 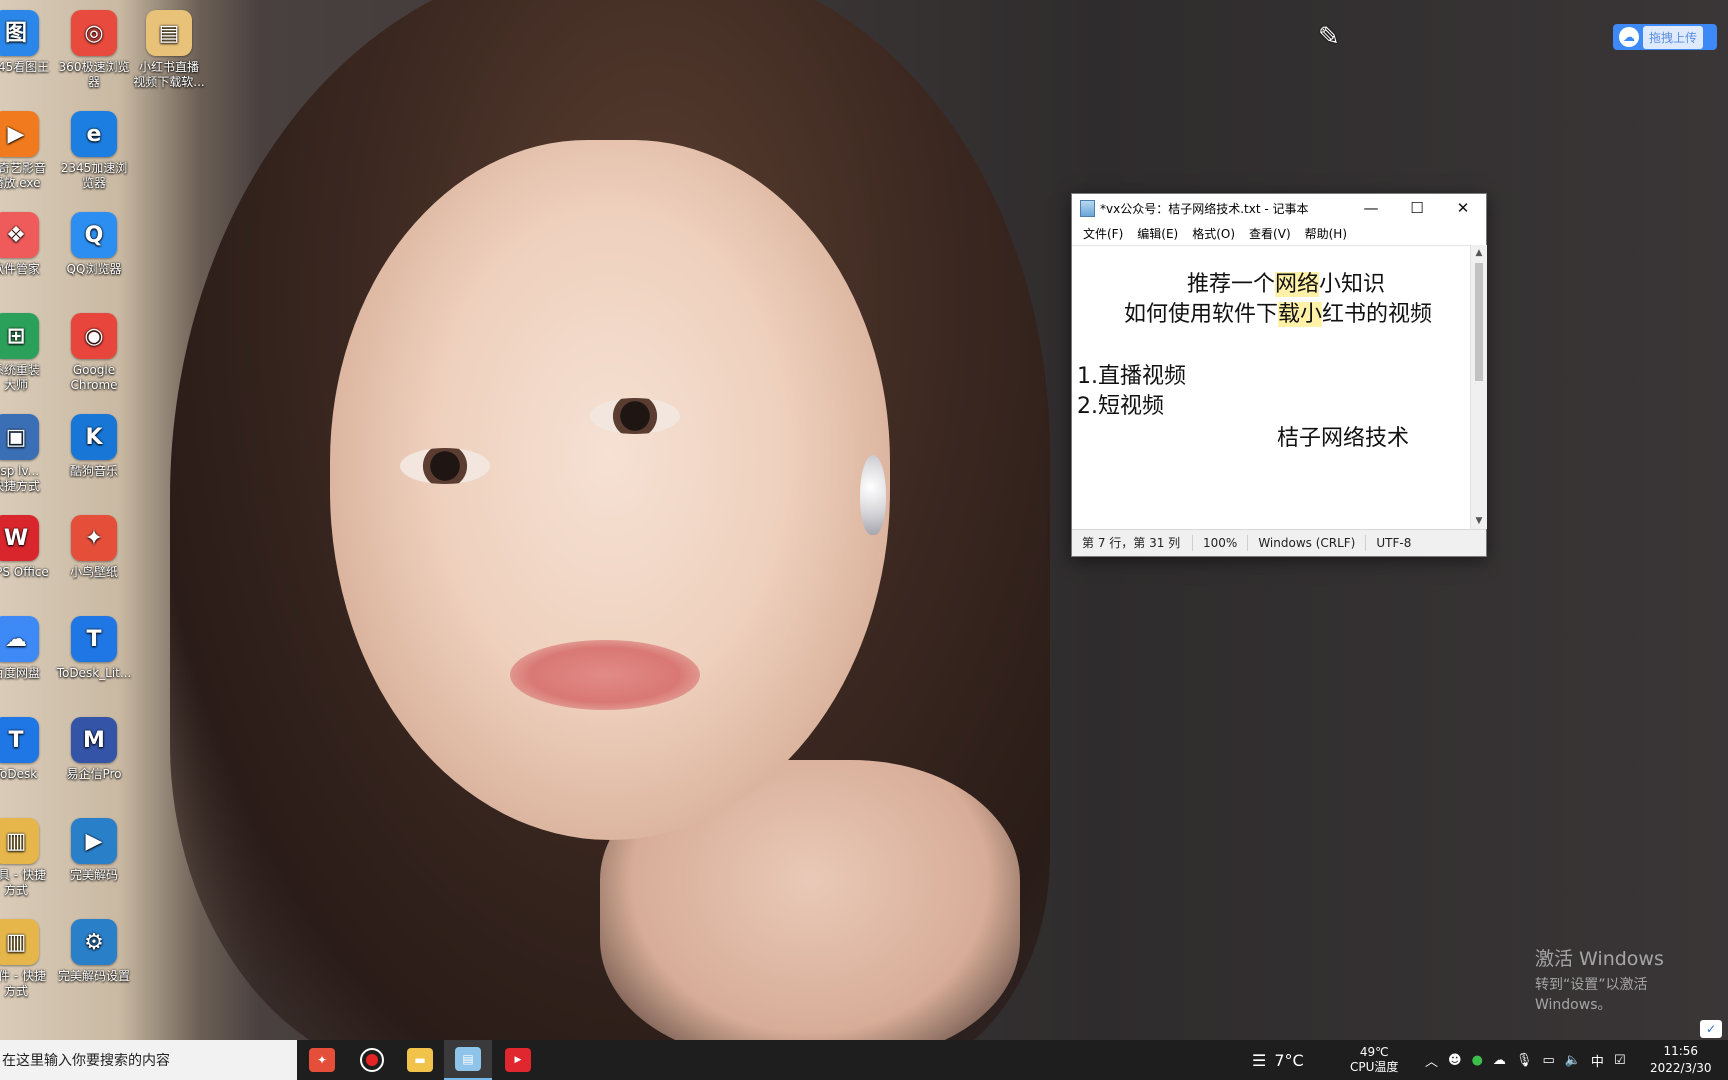 I want to click on network-icon: ▭, so click(x=1548, y=1060).